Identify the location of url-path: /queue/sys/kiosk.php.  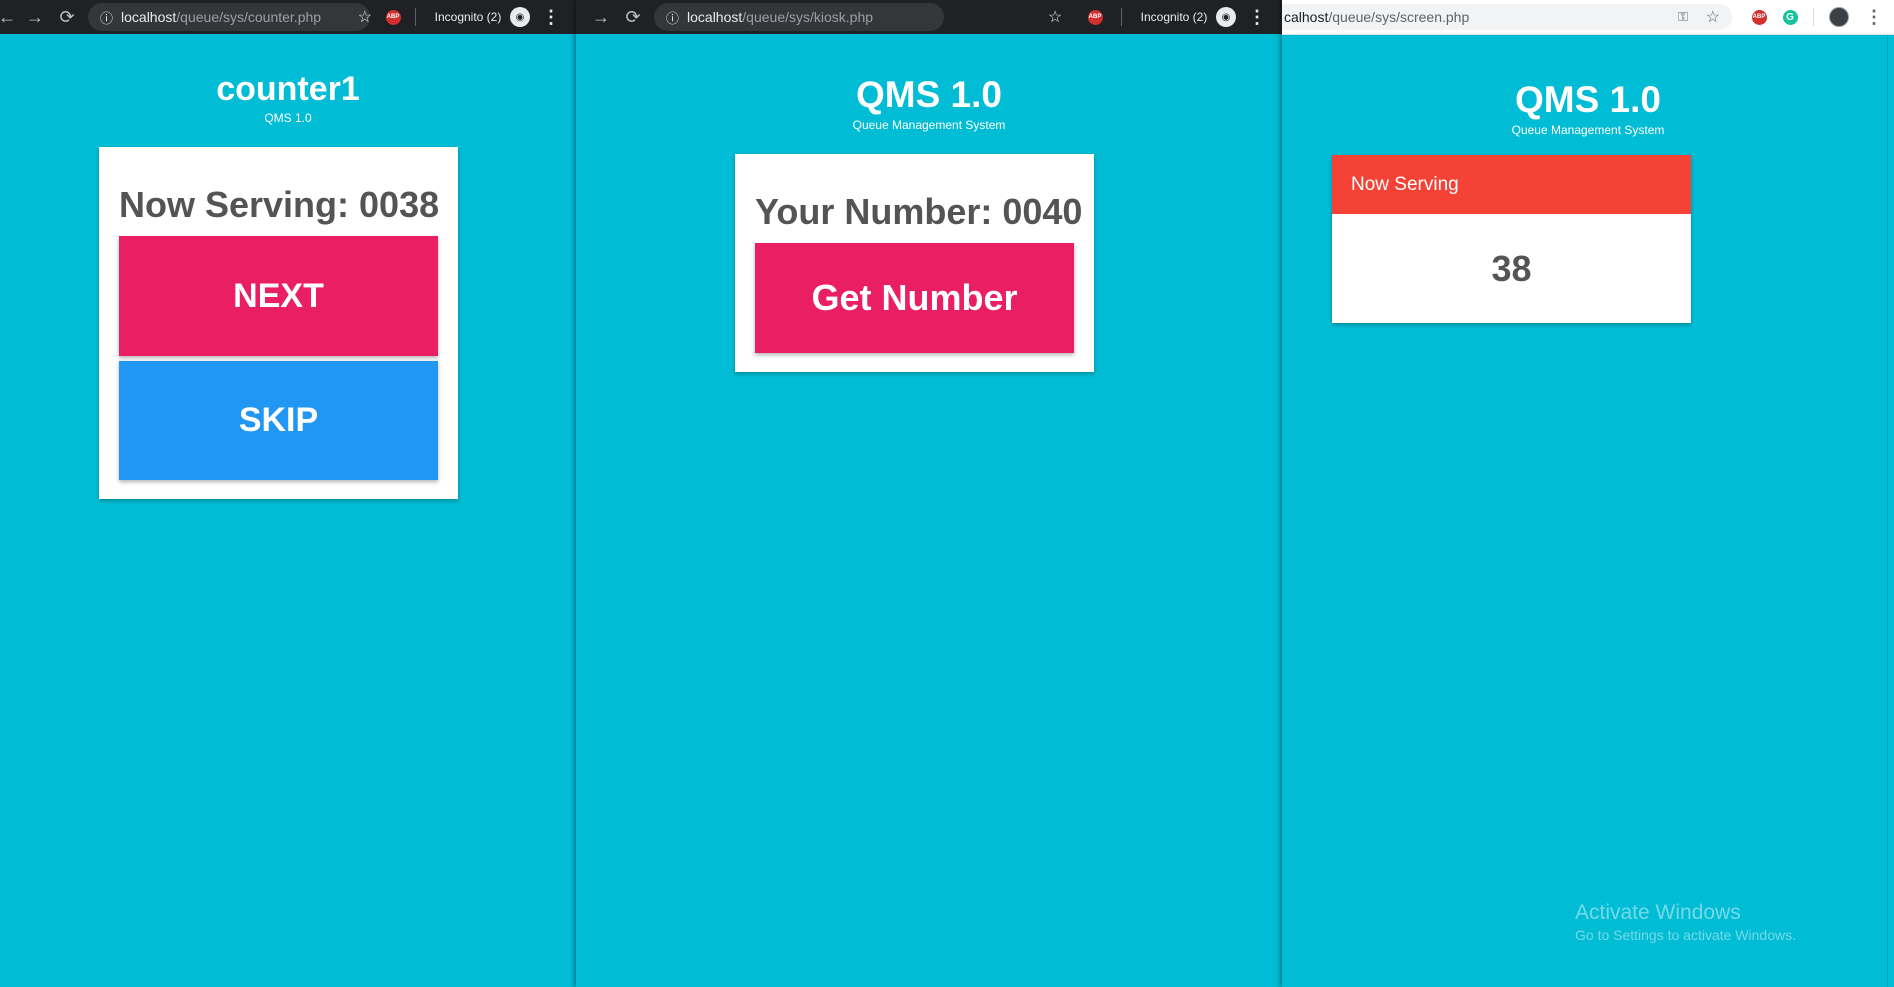
(808, 17).